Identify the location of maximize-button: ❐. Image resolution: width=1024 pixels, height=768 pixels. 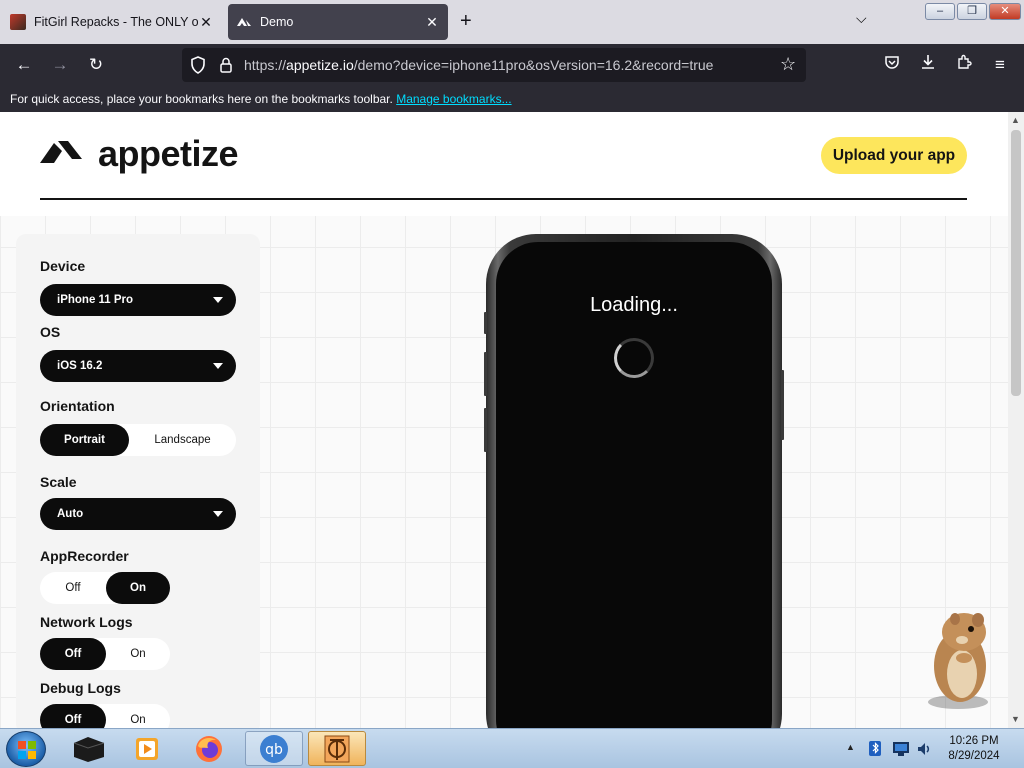
(972, 11).